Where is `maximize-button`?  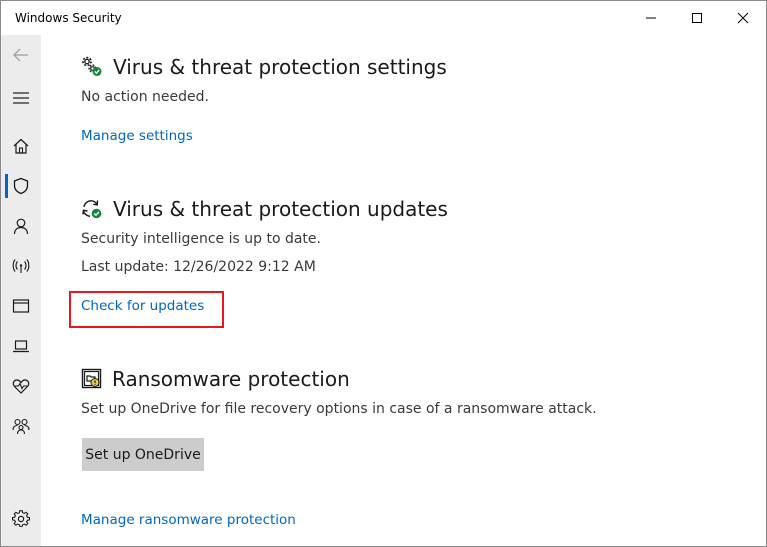
maximize-button is located at coordinates (697, 18).